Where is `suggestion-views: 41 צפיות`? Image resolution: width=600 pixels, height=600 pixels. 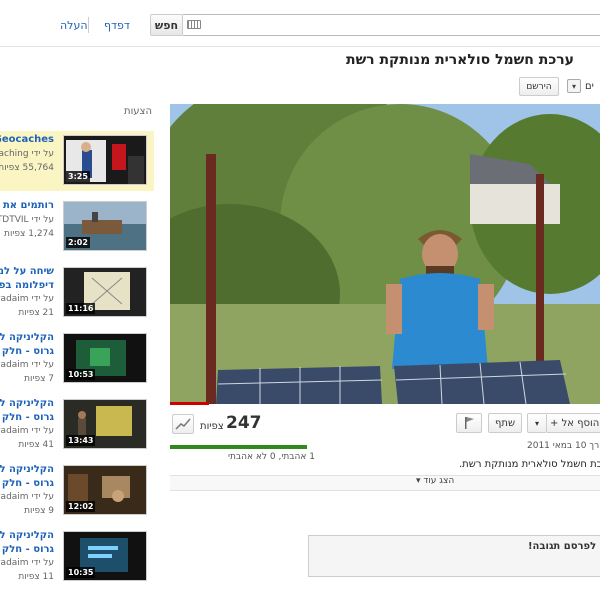 suggestion-views: 41 צפיות is located at coordinates (36, 445).